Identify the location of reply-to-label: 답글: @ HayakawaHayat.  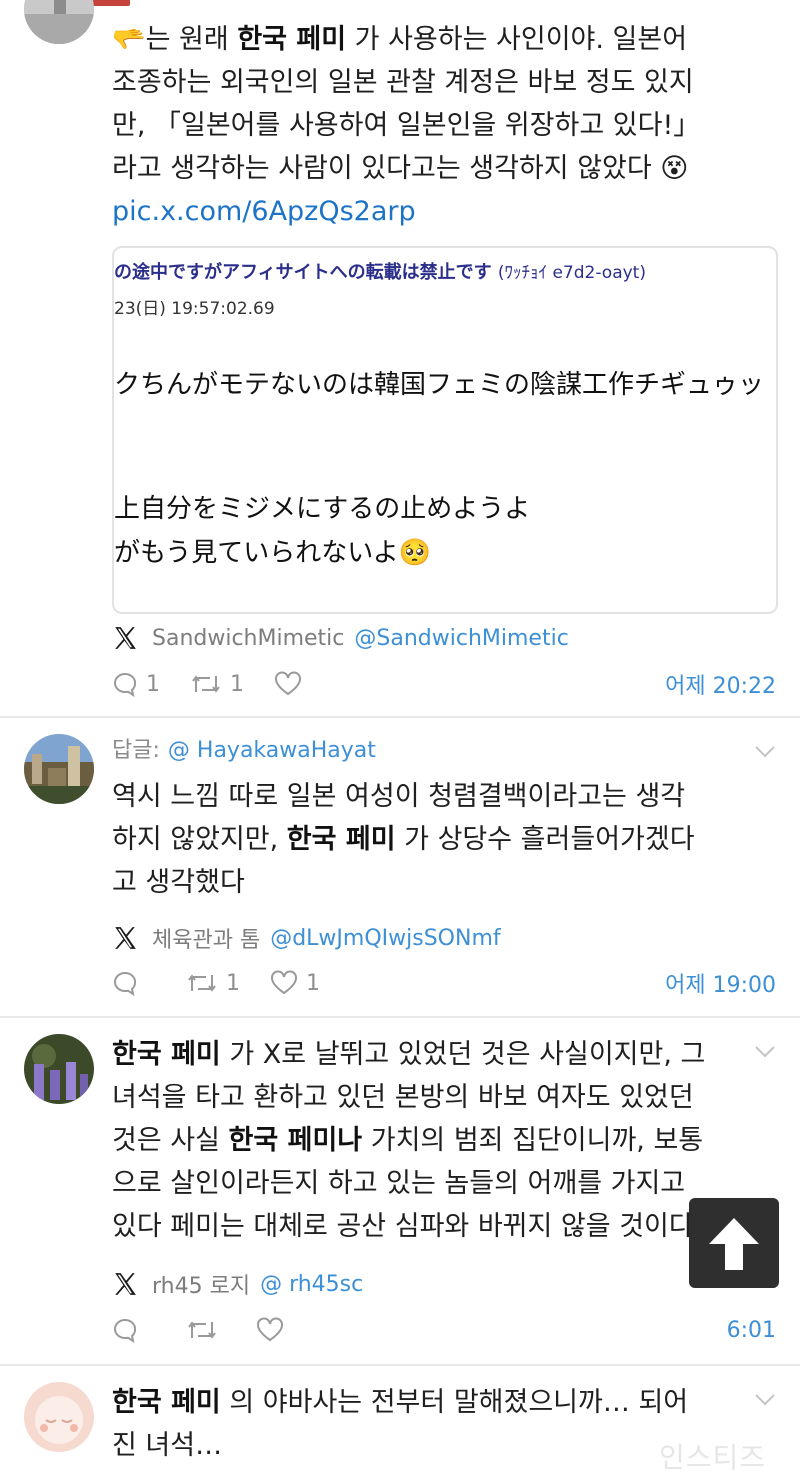
(244, 750).